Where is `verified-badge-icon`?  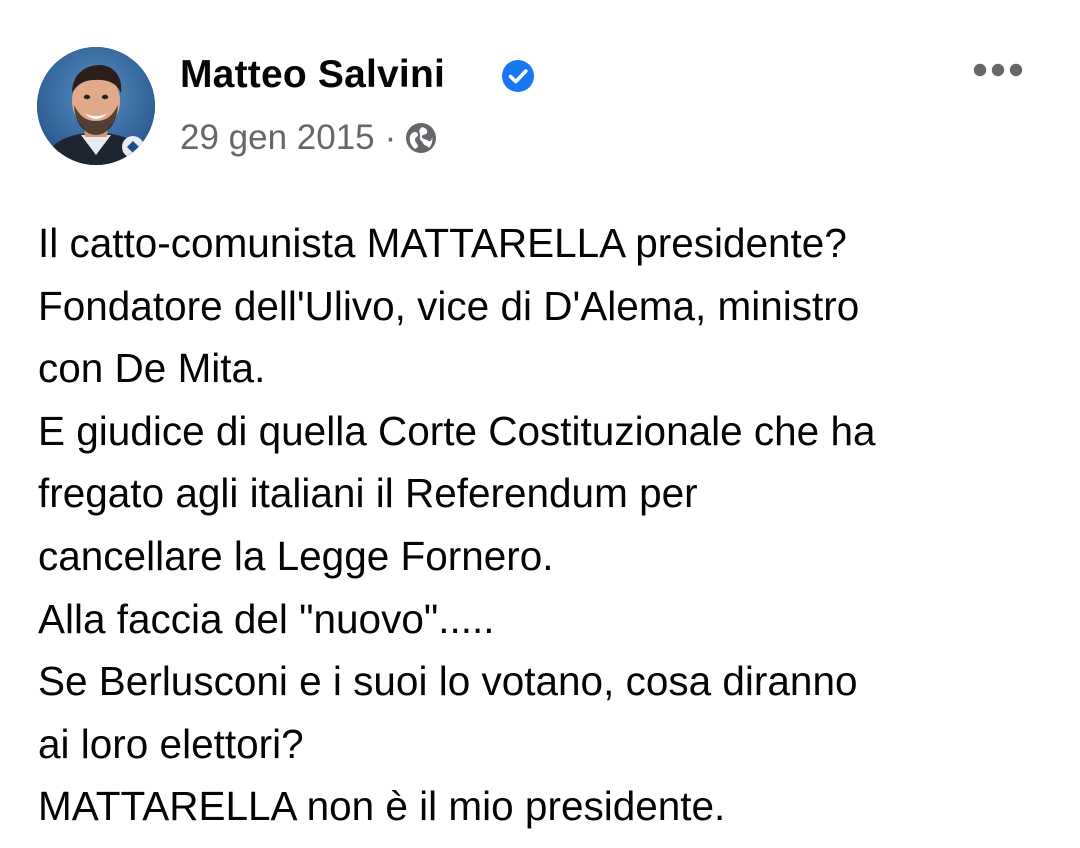 verified-badge-icon is located at coordinates (518, 76).